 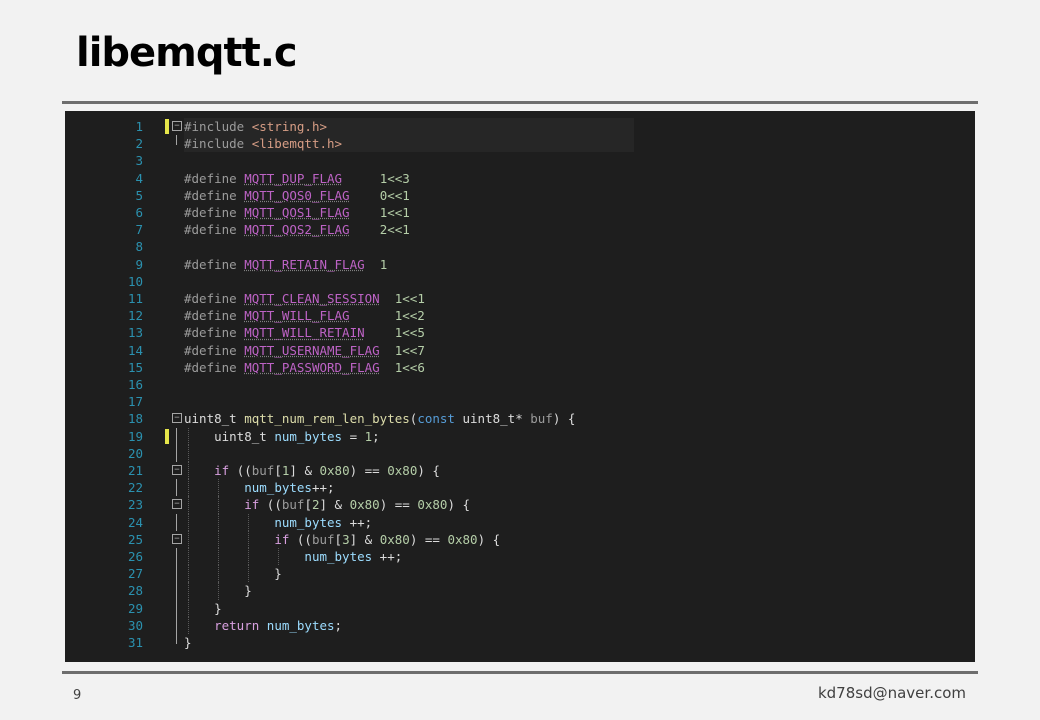 I want to click on code-line: 19 uint8_t num_bytes = 1;, so click(x=520, y=436).